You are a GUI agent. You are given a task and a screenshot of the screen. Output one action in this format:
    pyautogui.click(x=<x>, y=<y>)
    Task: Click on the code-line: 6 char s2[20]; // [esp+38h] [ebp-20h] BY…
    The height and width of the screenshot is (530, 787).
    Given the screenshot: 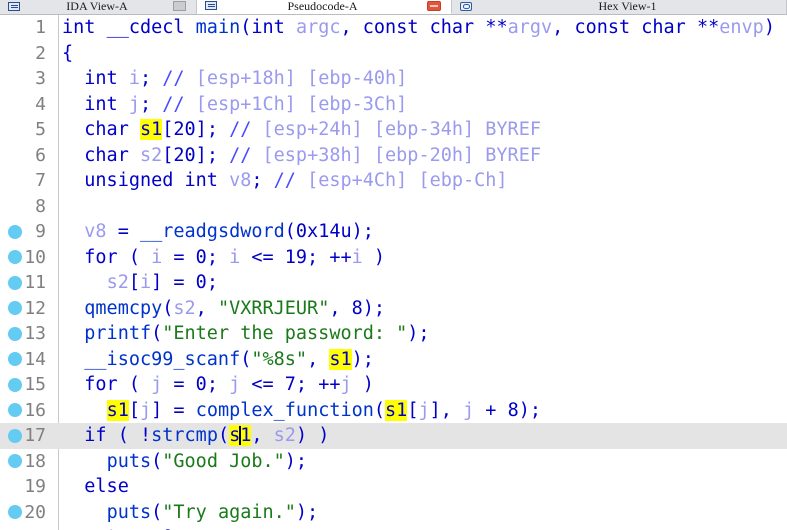 What is the action you would take?
    pyautogui.click(x=393, y=156)
    